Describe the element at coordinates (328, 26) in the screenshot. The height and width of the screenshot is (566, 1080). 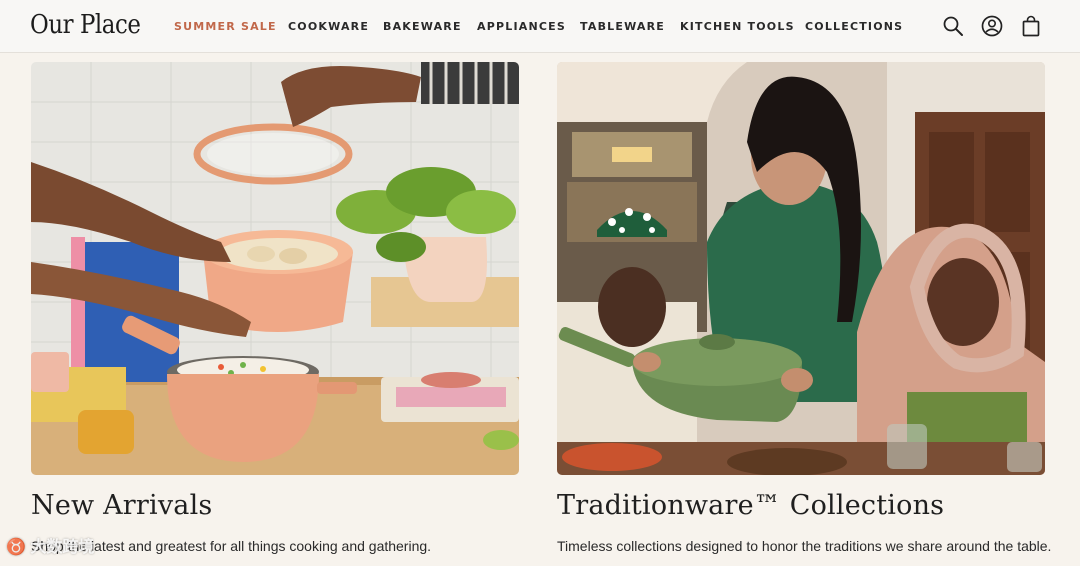
I see `nav-cookware: COOKWARE` at that location.